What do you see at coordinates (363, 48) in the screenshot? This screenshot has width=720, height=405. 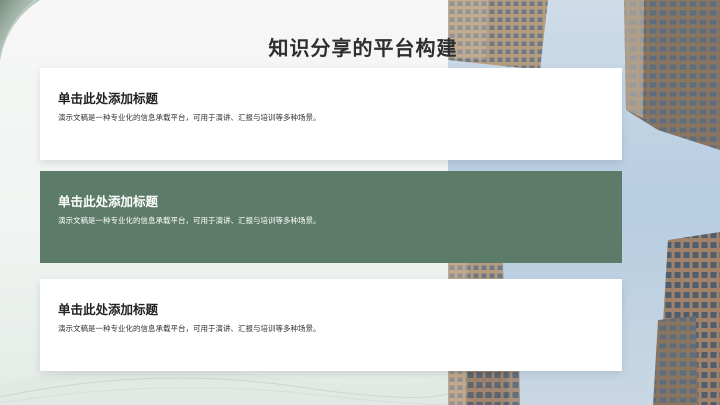 I see `slide-title: 知识分享的平台构建` at bounding box center [363, 48].